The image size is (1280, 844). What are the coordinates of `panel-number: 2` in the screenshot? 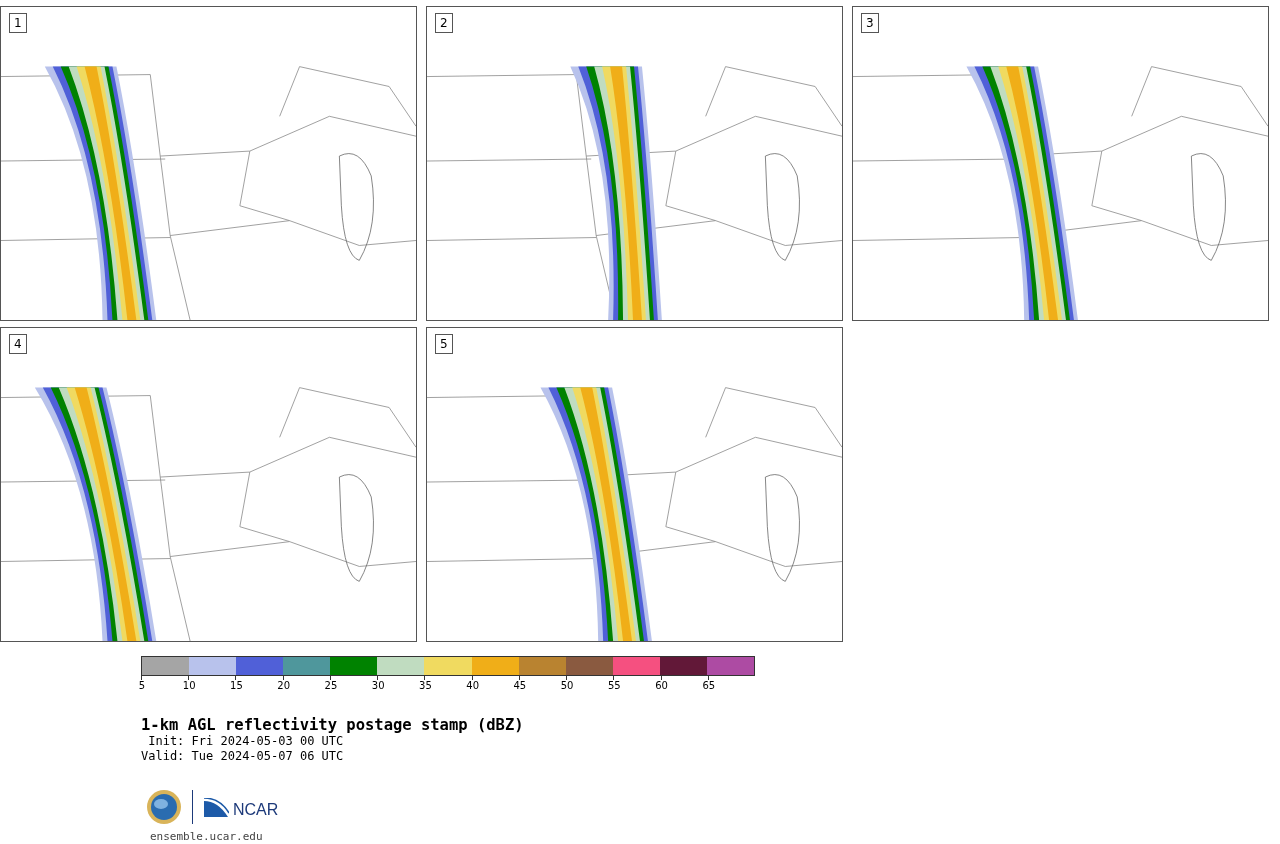 It's located at (444, 23).